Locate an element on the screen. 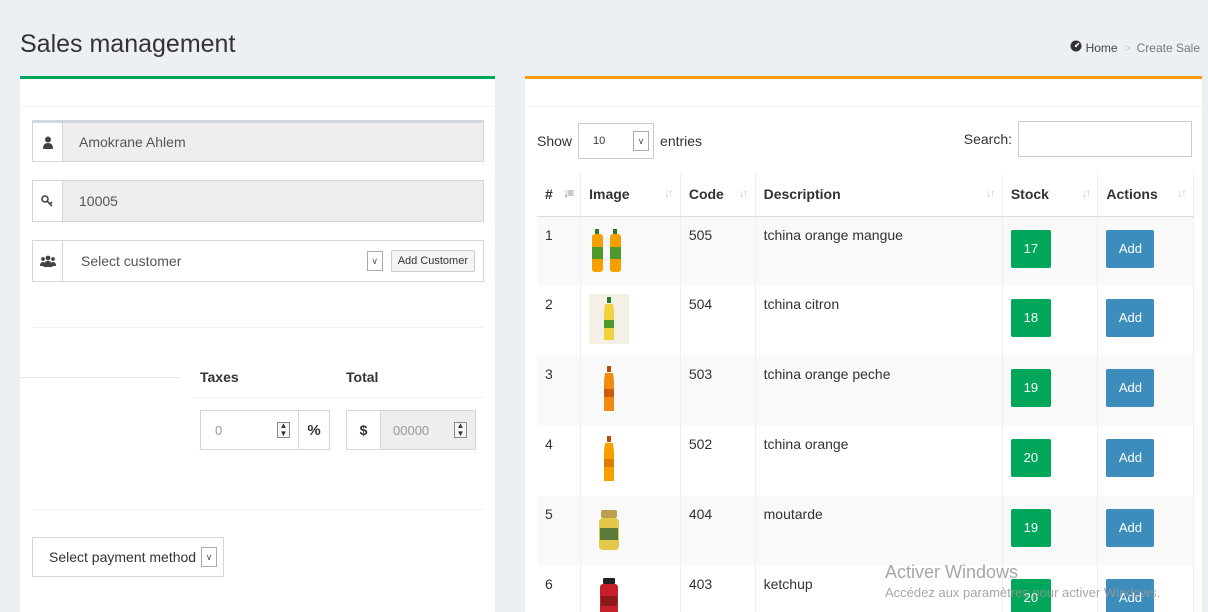 The image size is (1208, 612). product-description: moutarde is located at coordinates (879, 531).